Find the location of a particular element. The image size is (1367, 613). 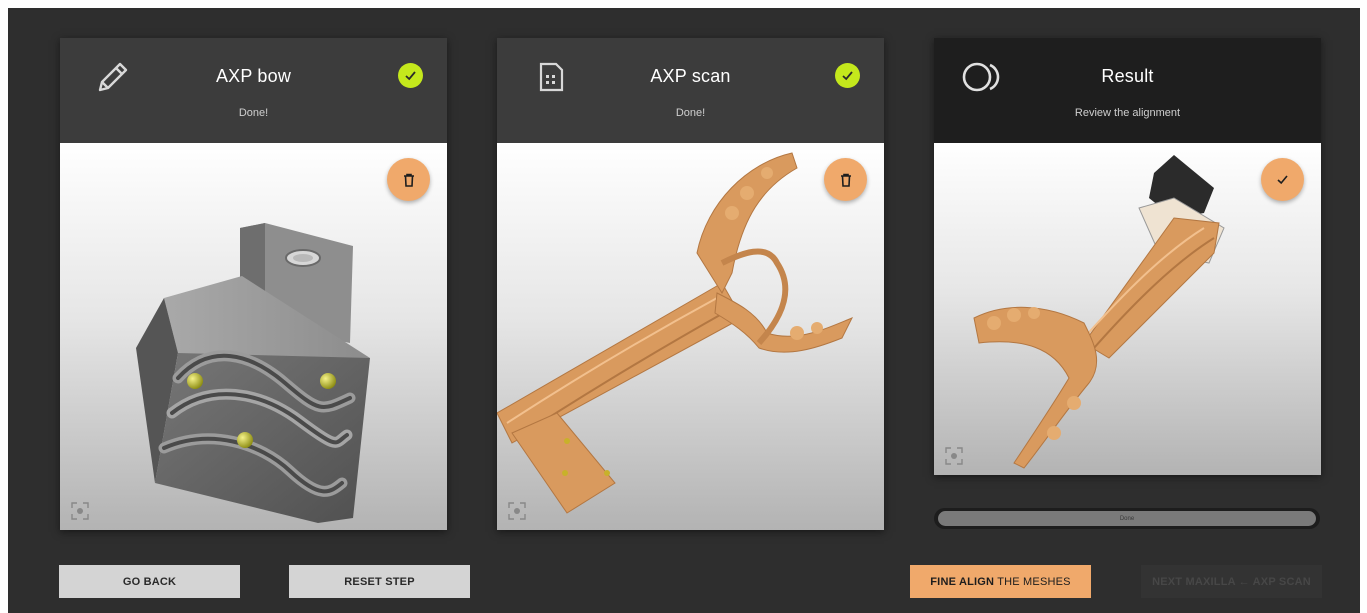

panel-title: Result is located at coordinates (1127, 76).